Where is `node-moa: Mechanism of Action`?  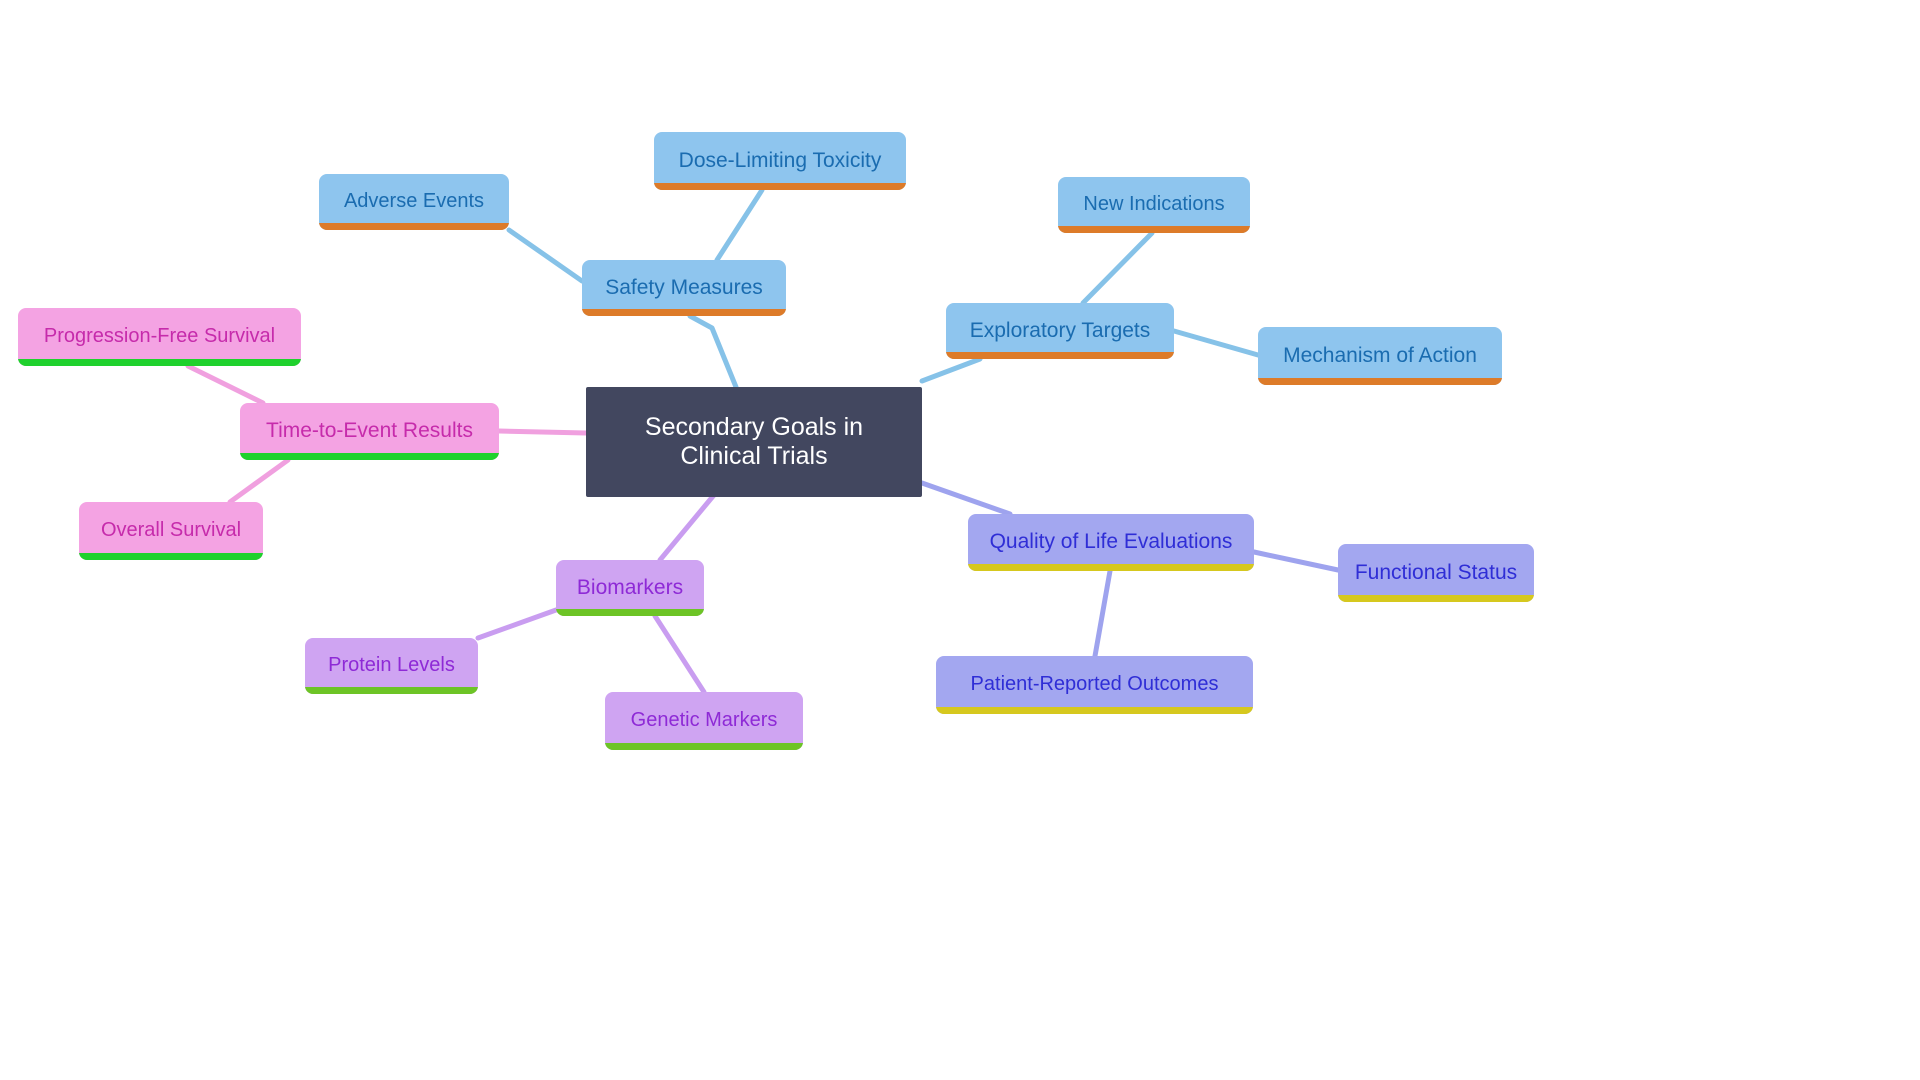
node-moa: Mechanism of Action is located at coordinates (1380, 356).